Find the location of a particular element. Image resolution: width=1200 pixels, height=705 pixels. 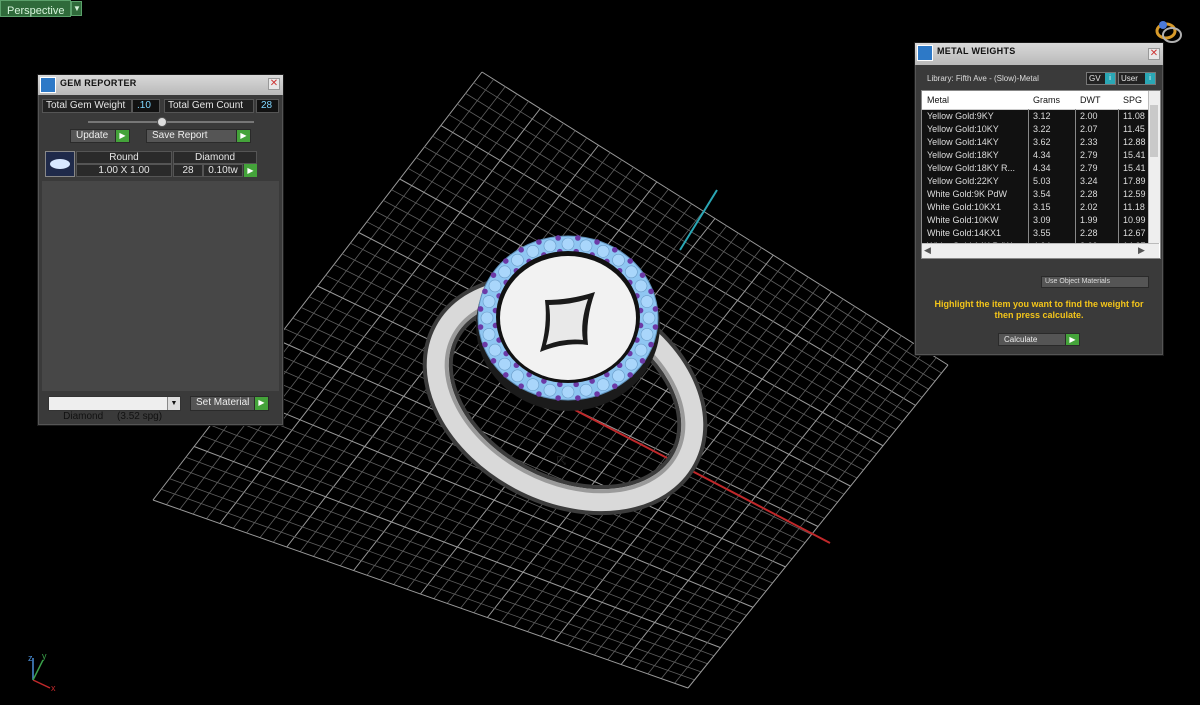

table-row: White Gold:9K PdW 3.54 2.28 12.59 is located at coordinates (1035, 195).